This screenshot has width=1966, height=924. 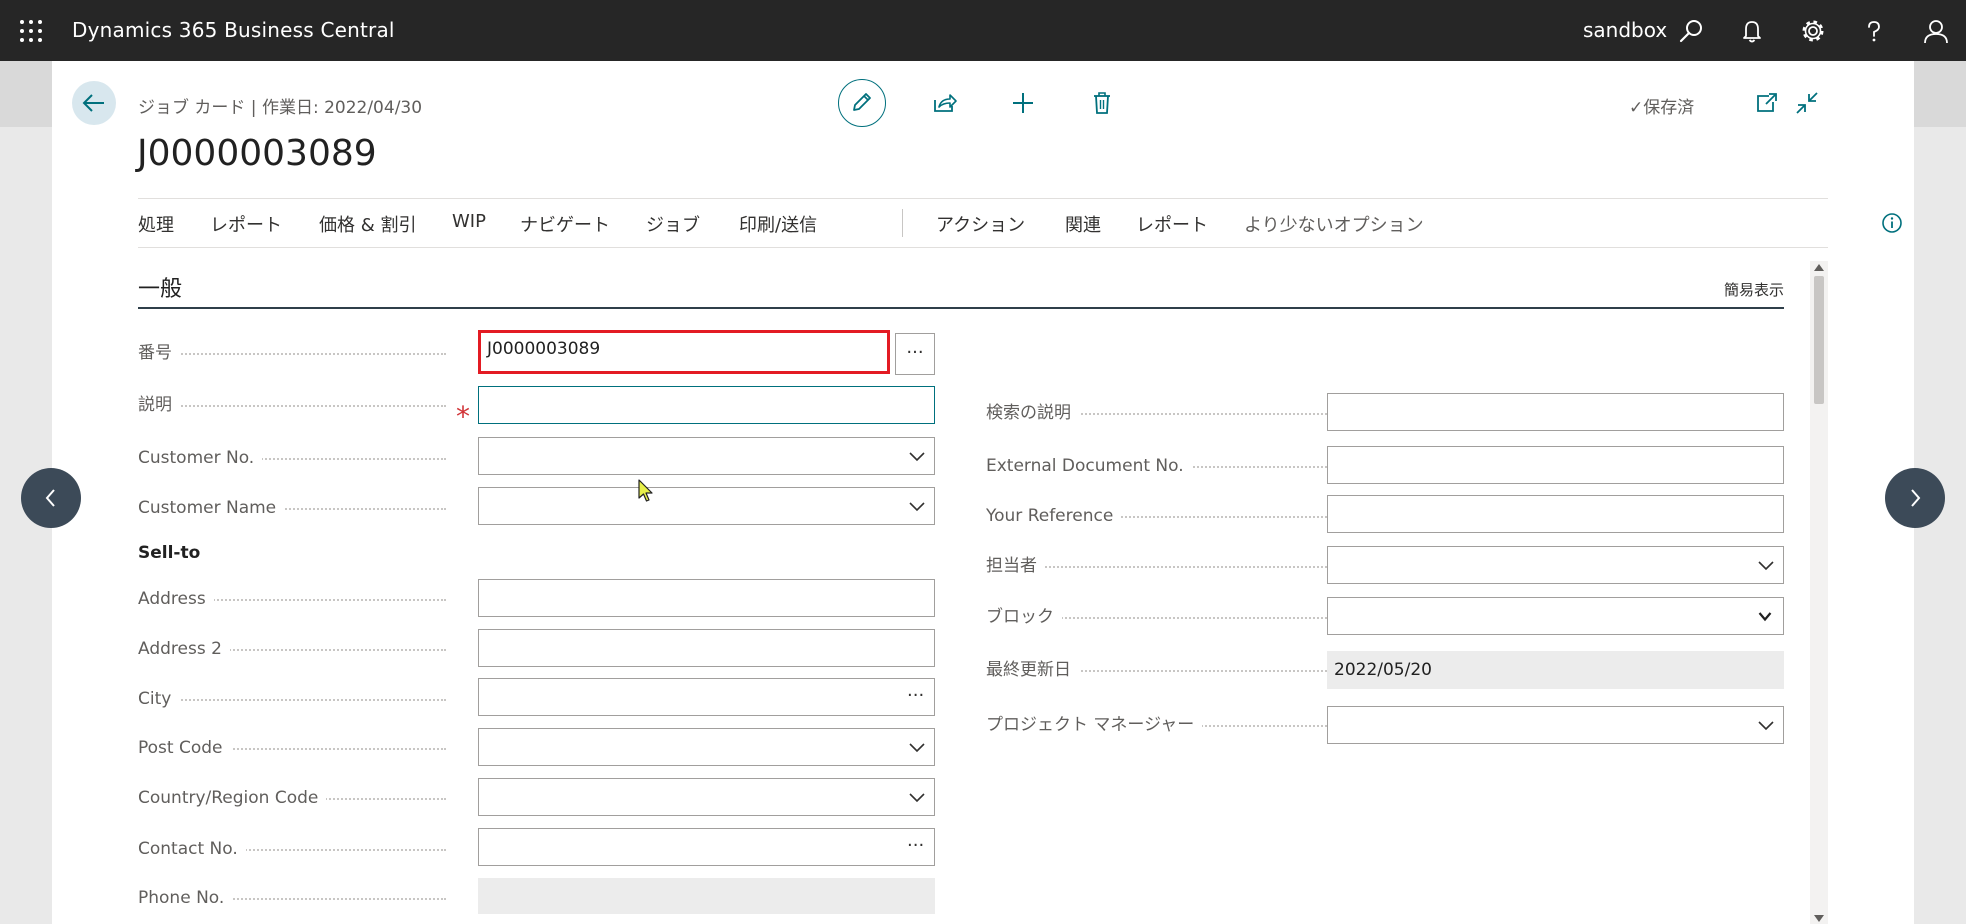 I want to click on next-record-button, so click(x=1915, y=498).